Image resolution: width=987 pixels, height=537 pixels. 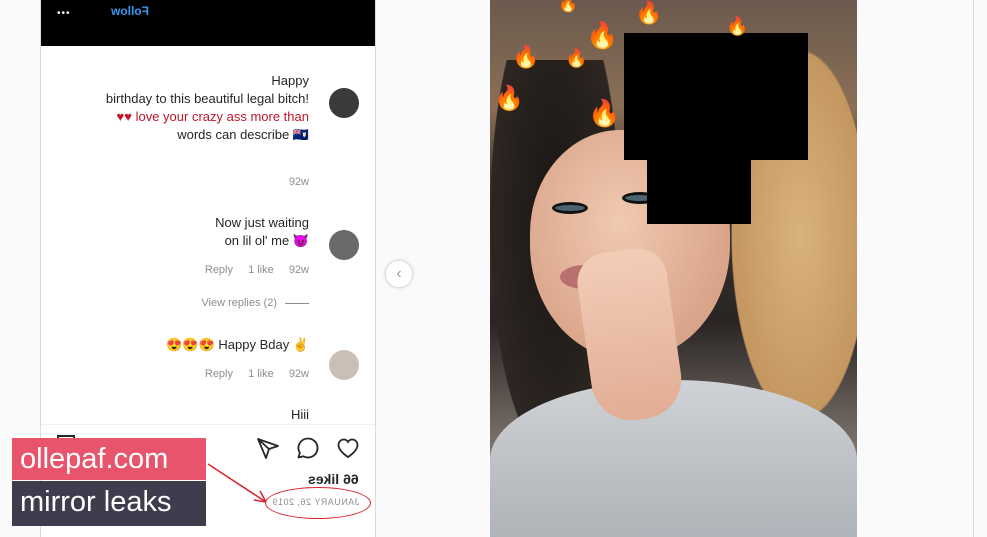 I want to click on date-highlight-ellipse, so click(x=318, y=503).